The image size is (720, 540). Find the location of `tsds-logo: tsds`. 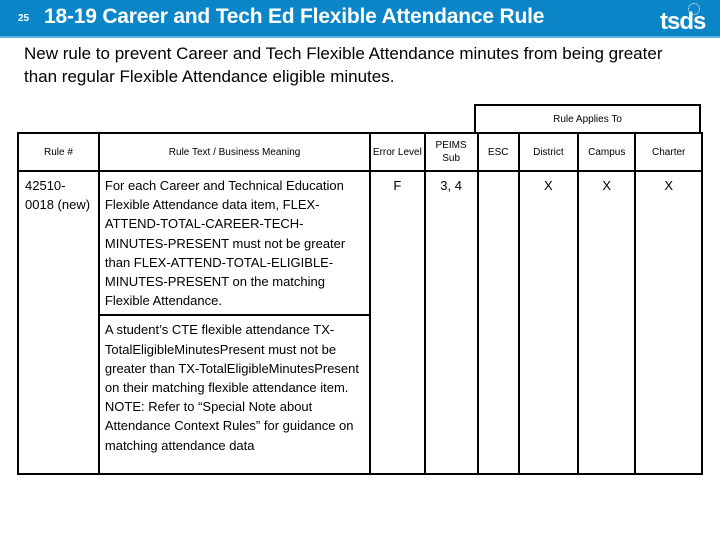

tsds-logo: tsds is located at coordinates (686, 19).